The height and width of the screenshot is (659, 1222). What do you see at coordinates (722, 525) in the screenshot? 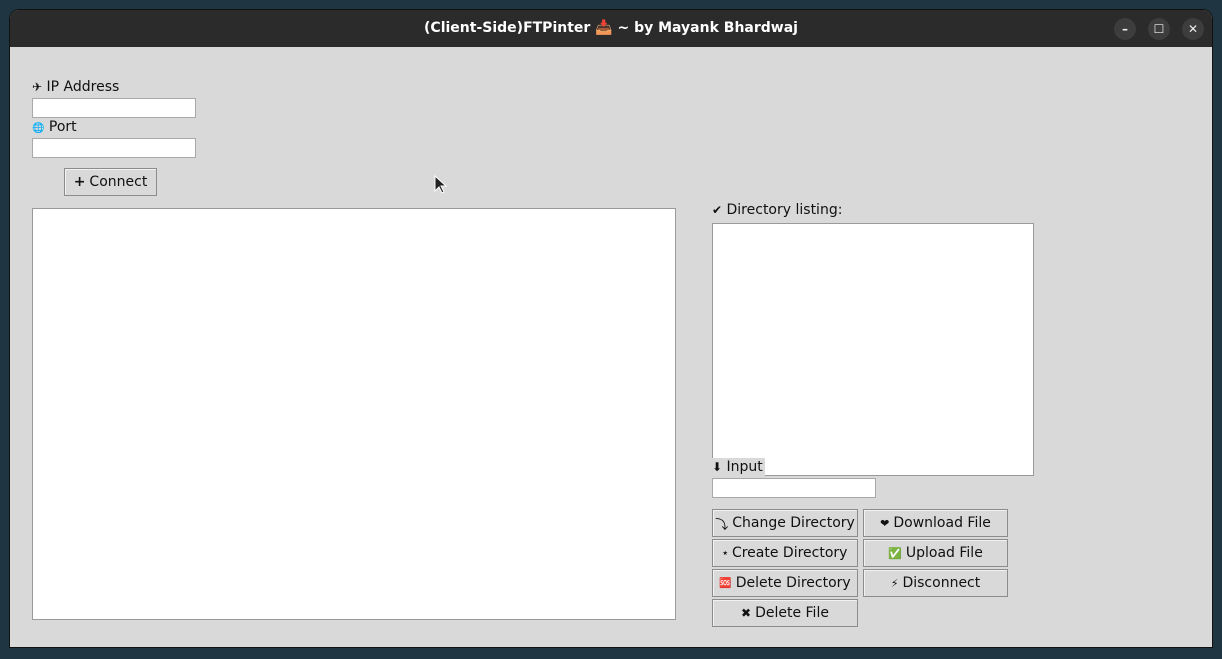
I see `curved-arrow-icon: ⤵` at bounding box center [722, 525].